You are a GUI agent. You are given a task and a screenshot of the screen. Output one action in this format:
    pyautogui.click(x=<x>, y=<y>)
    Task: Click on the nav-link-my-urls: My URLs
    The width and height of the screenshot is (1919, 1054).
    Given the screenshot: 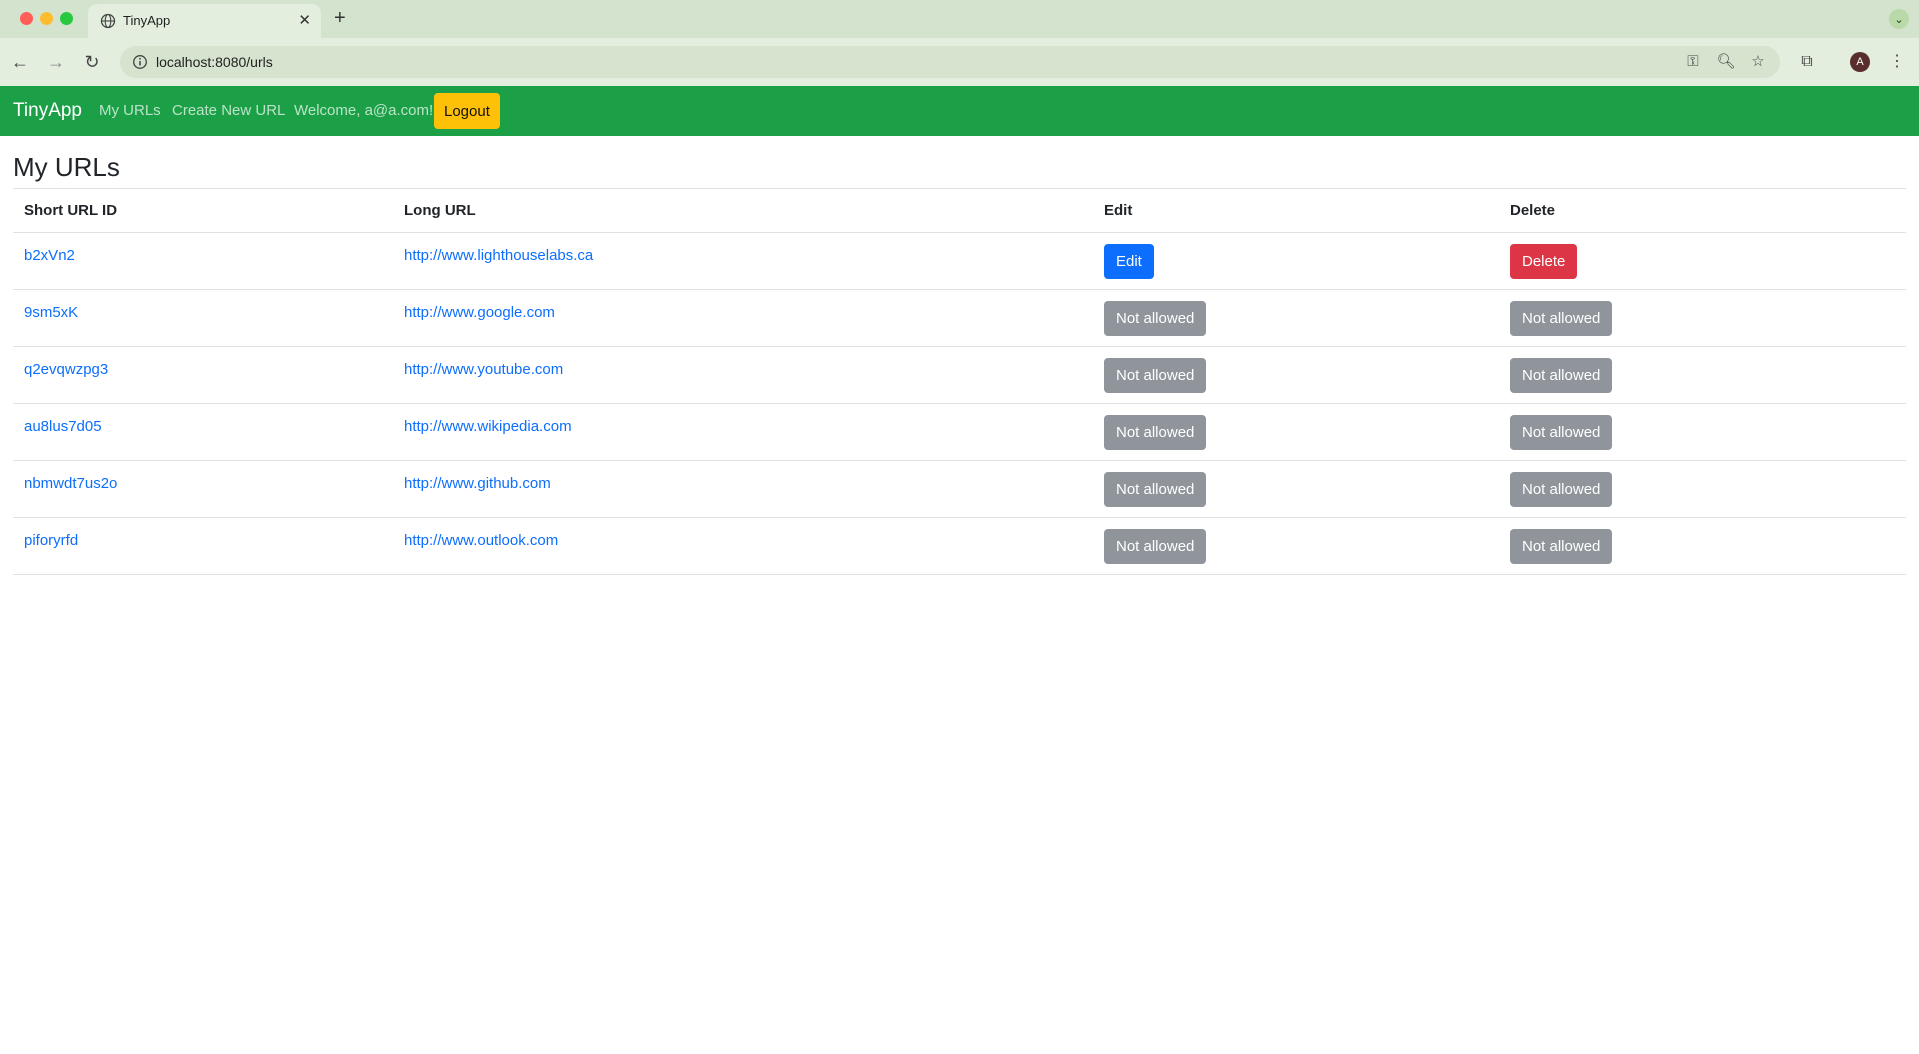 What is the action you would take?
    pyautogui.click(x=130, y=110)
    